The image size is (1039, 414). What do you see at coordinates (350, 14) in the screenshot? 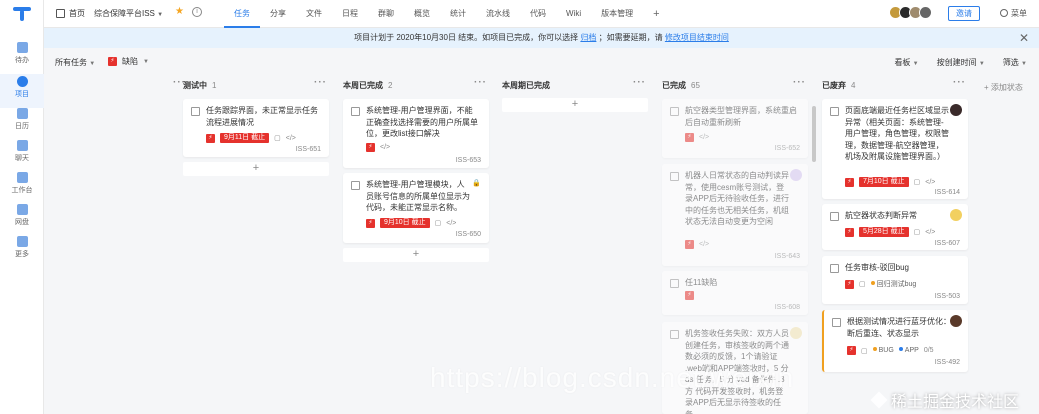
I see `tab-schedule: 日程` at bounding box center [350, 14].